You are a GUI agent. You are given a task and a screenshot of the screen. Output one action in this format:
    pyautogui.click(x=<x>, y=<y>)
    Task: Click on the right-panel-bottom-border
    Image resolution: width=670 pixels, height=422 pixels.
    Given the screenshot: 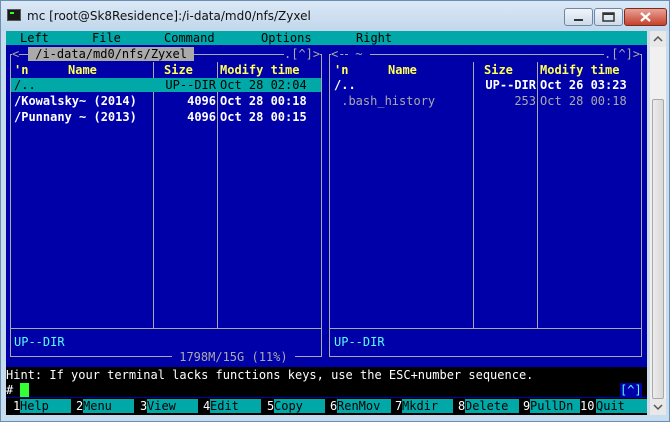 What is the action you would take?
    pyautogui.click(x=485, y=356)
    